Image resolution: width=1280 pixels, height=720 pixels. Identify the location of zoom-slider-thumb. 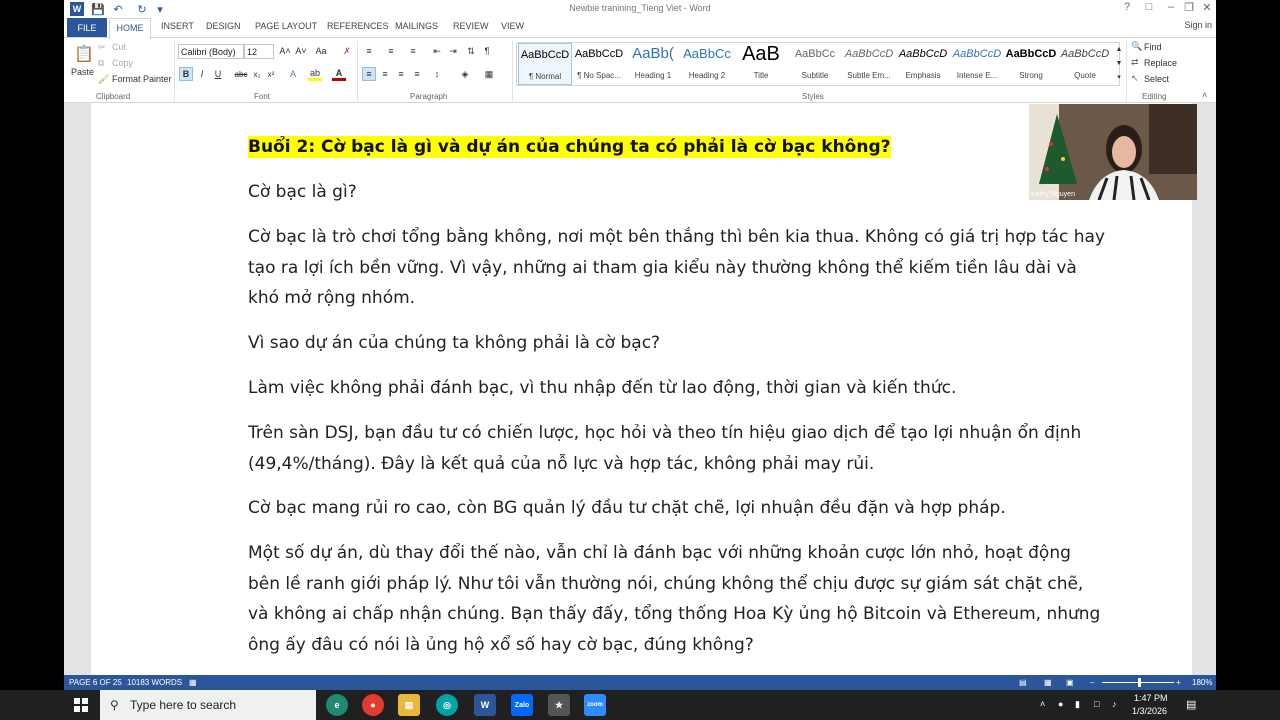
(1139, 682).